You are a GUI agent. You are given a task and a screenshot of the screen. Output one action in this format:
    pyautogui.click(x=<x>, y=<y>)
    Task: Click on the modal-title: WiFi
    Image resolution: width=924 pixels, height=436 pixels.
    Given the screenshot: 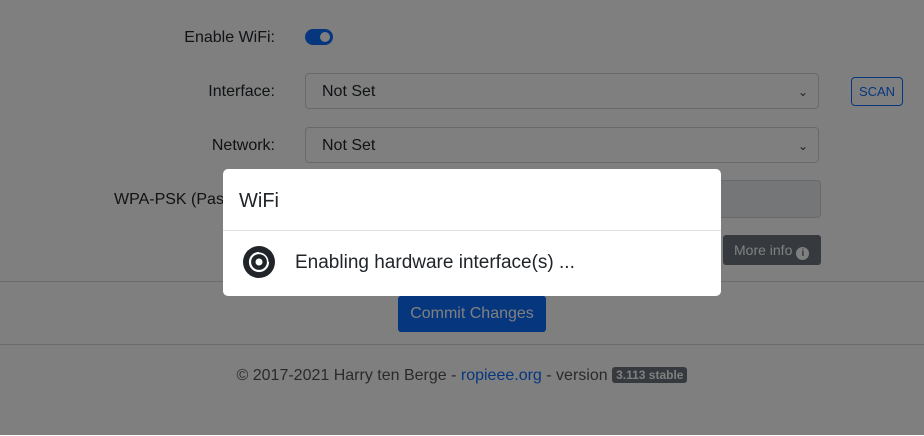 What is the action you would take?
    pyautogui.click(x=472, y=200)
    